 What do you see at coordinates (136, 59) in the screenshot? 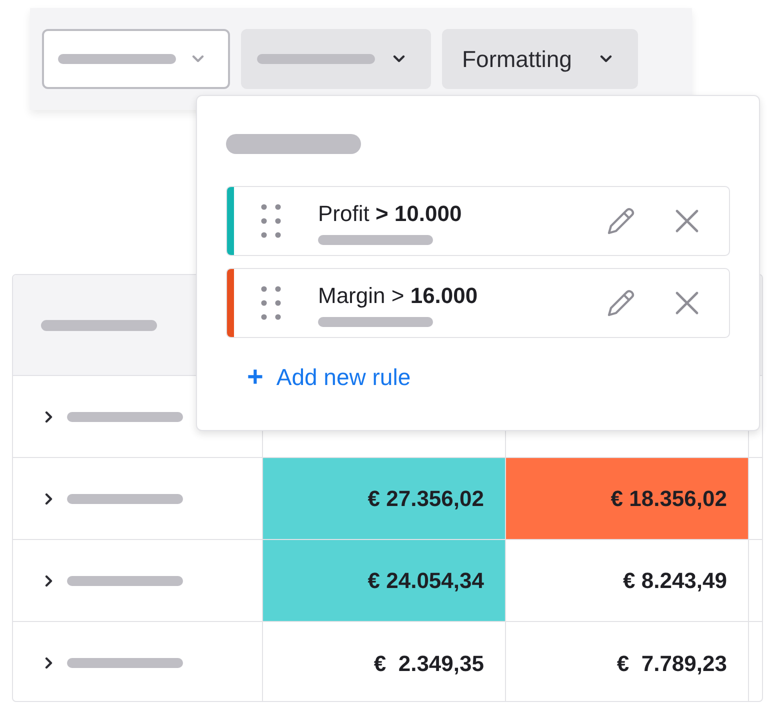
I see `dropdown-button` at bounding box center [136, 59].